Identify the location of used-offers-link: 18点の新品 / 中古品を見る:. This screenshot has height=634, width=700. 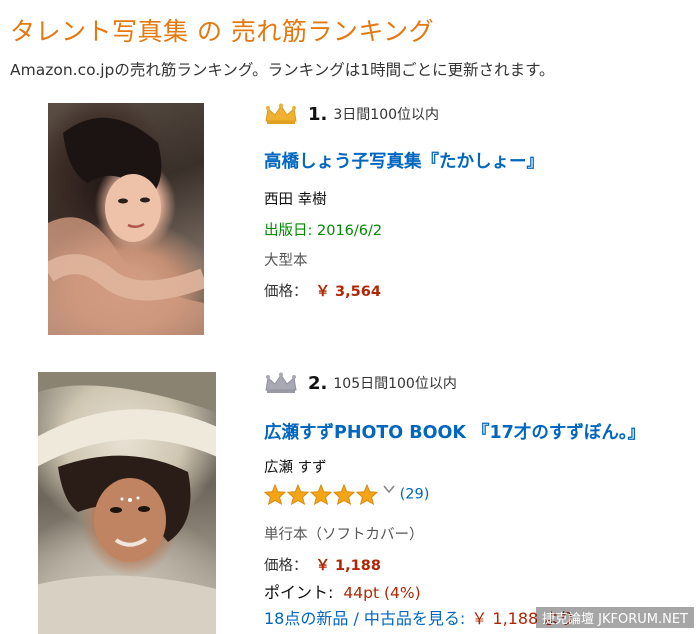
(364, 618).